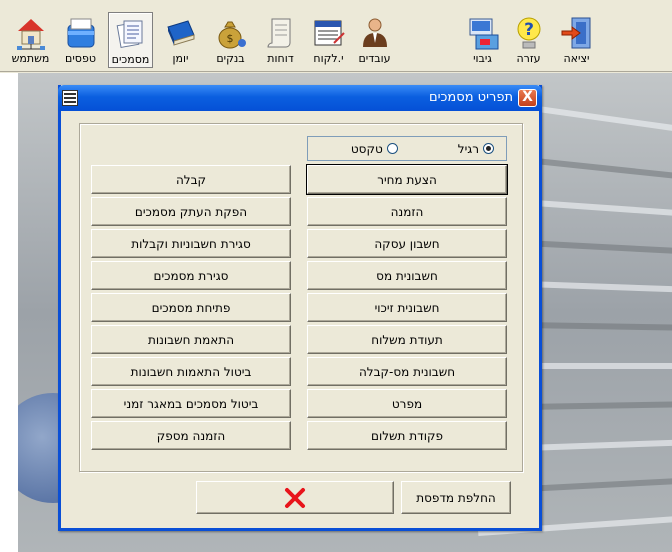  I want to click on btn-close-invoices-receipts: סגירת חשבוניות וקבלות, so click(191, 243).